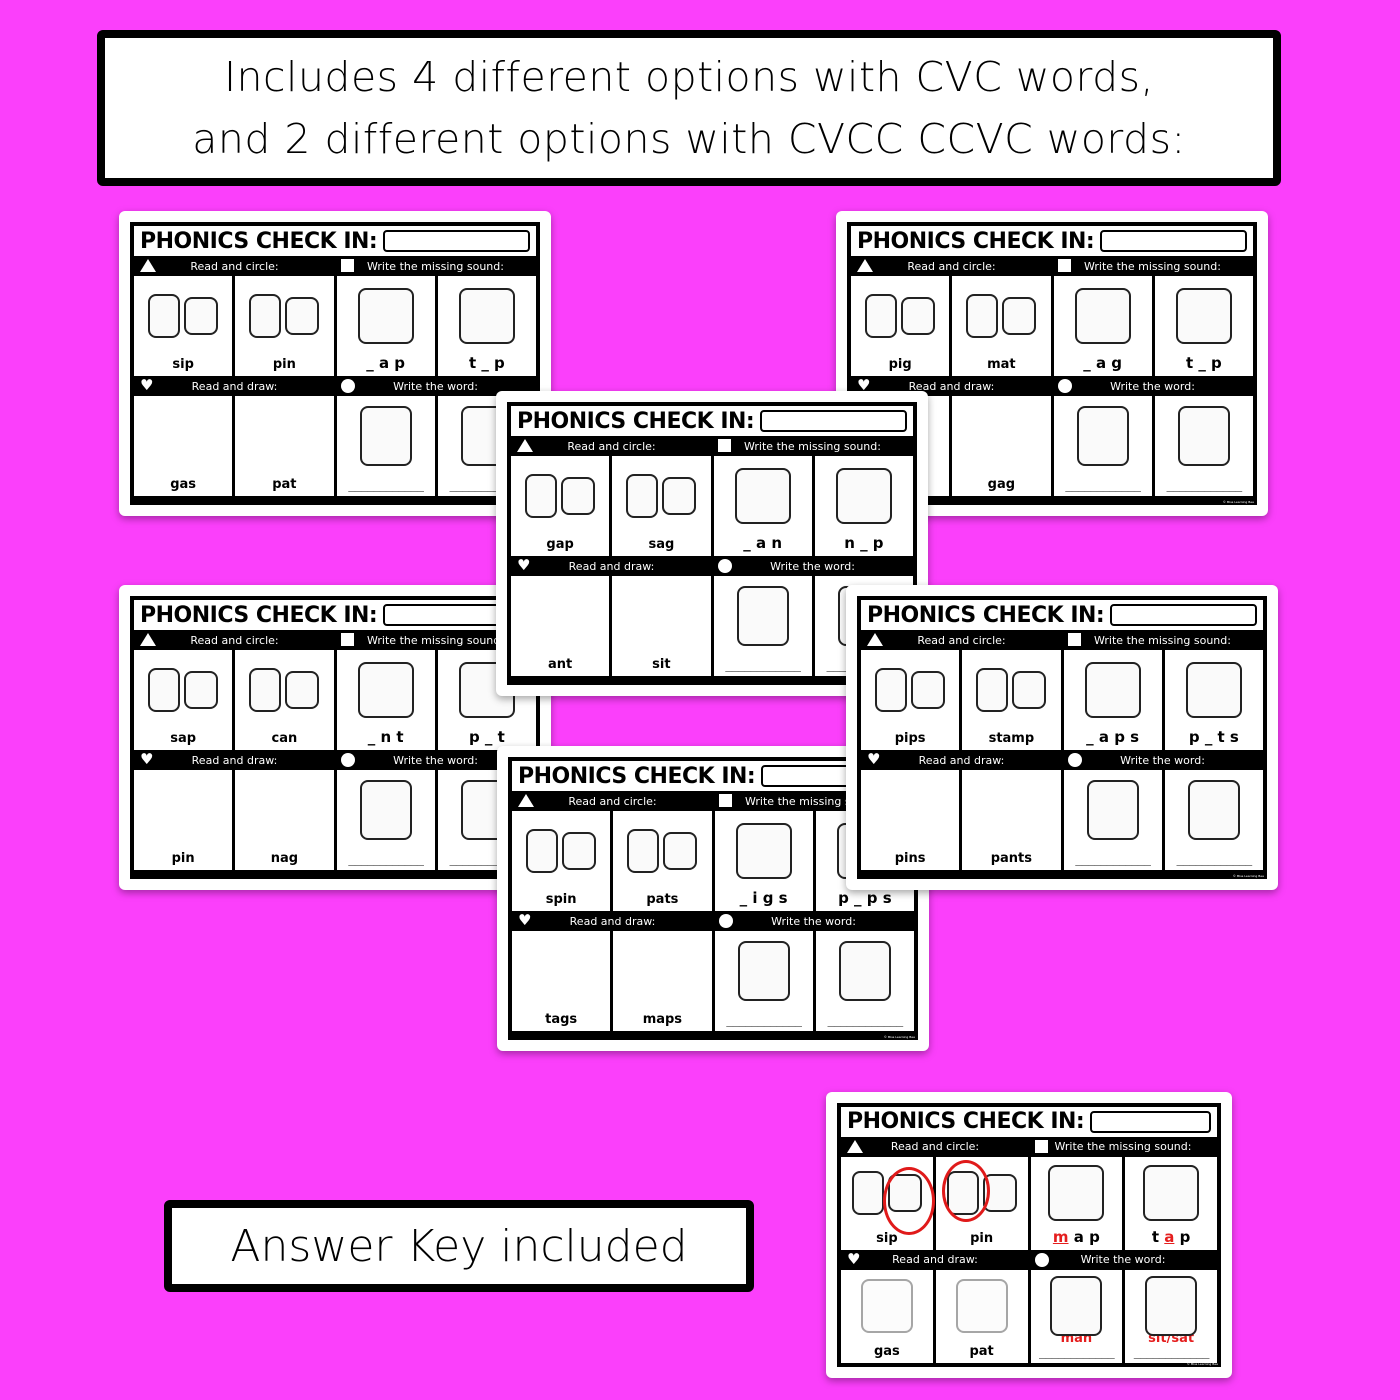 Image resolution: width=1400 pixels, height=1400 pixels. What do you see at coordinates (992, 690) in the screenshot?
I see `picture-option-a` at bounding box center [992, 690].